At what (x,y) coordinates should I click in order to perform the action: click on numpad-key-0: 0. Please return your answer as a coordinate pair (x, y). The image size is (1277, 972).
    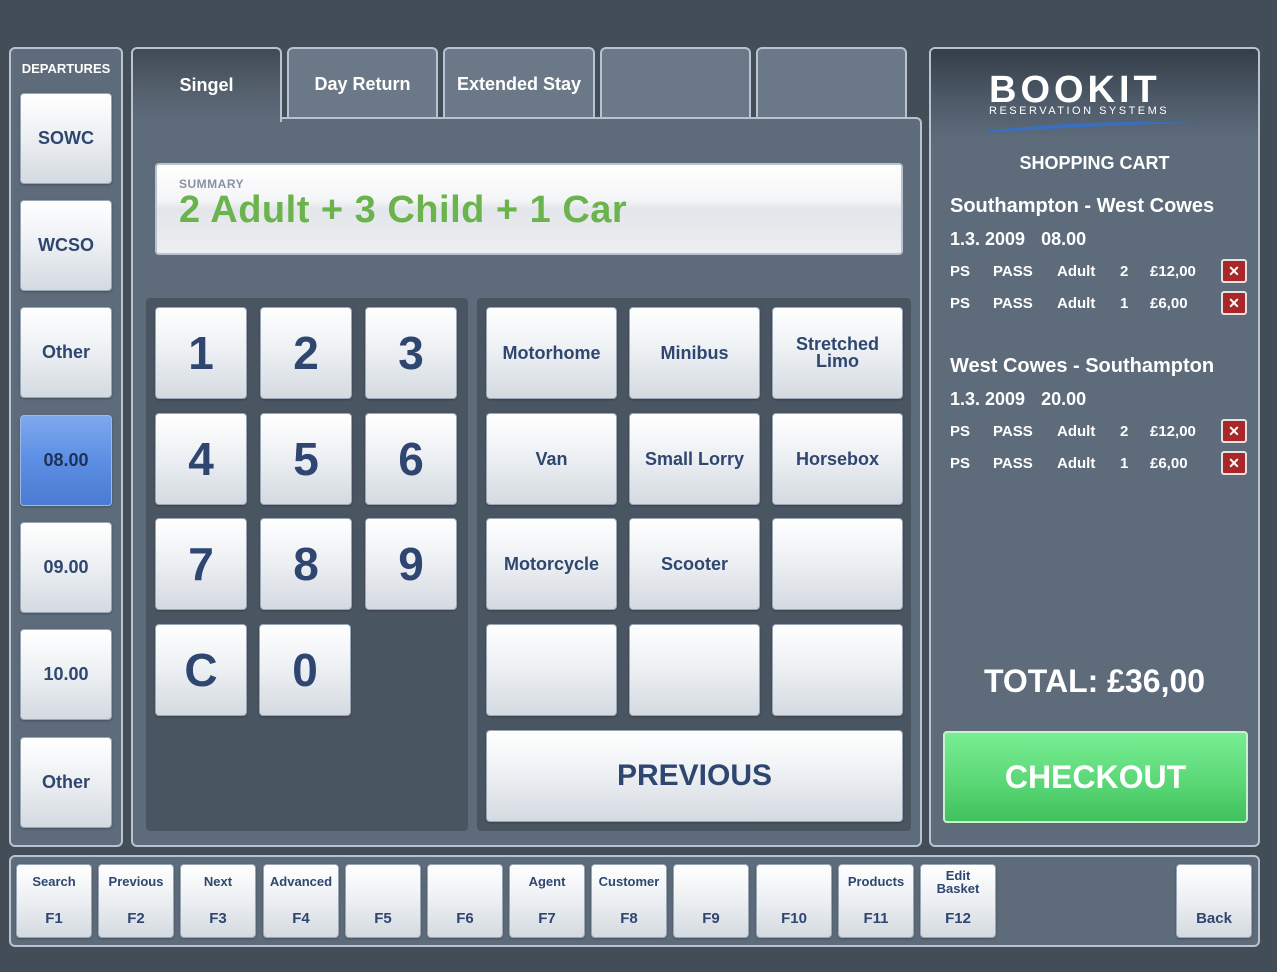
    Looking at the image, I should click on (305, 670).